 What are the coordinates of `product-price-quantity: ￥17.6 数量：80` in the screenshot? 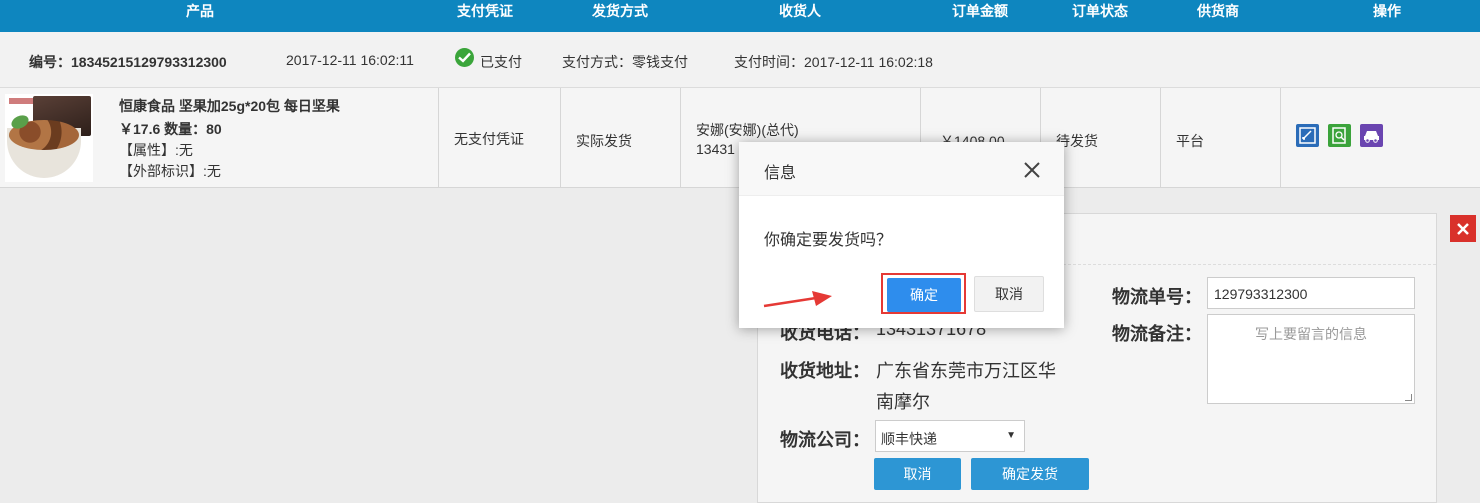 It's located at (170, 129).